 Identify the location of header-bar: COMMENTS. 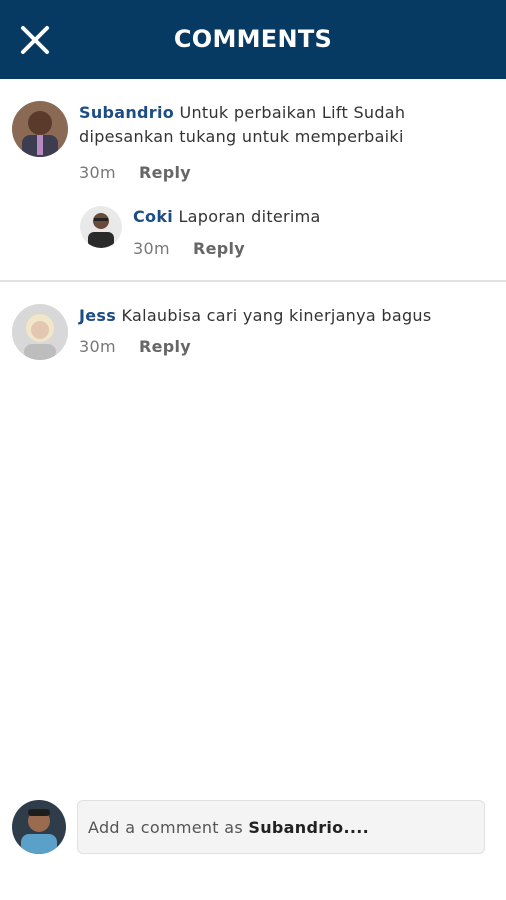
(253, 39).